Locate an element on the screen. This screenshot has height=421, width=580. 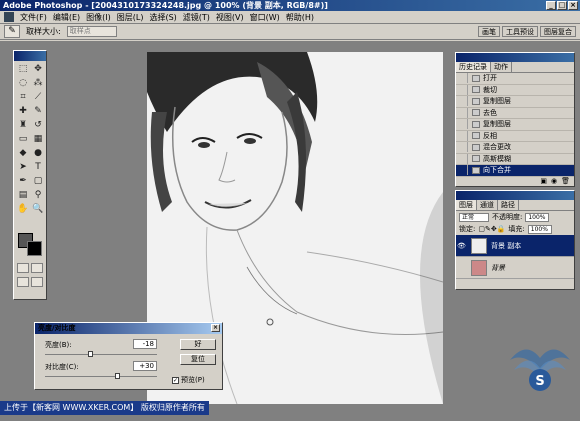
svg-text: S is located at coordinates (539, 381).